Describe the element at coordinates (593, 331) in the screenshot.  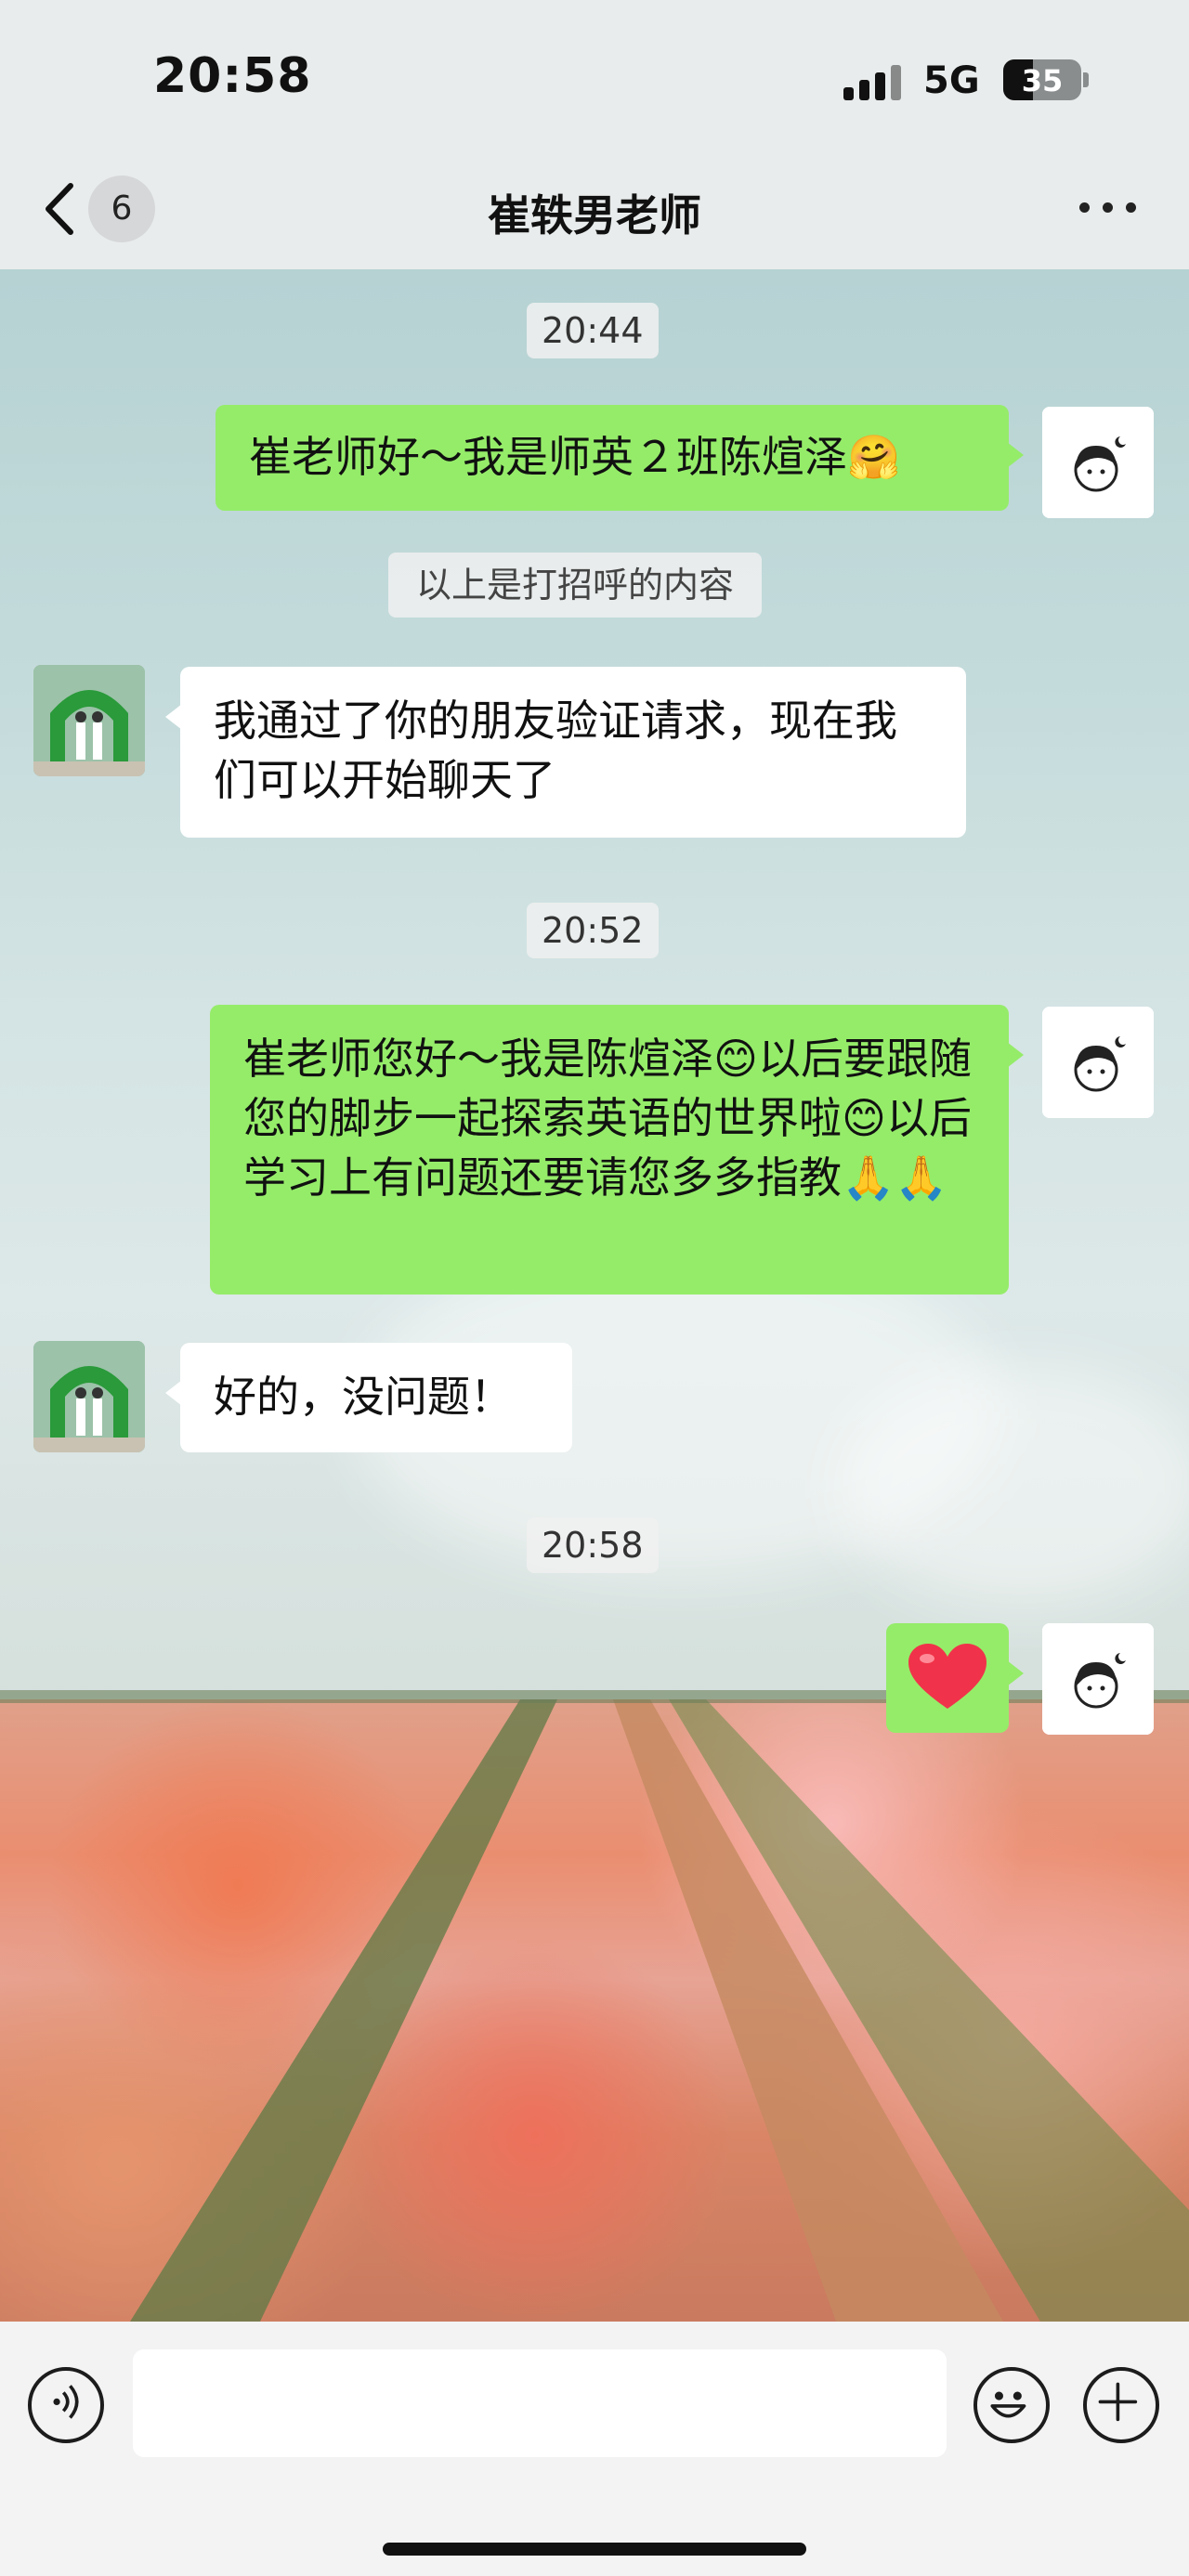
I see `timestamp-chip: 20:44` at that location.